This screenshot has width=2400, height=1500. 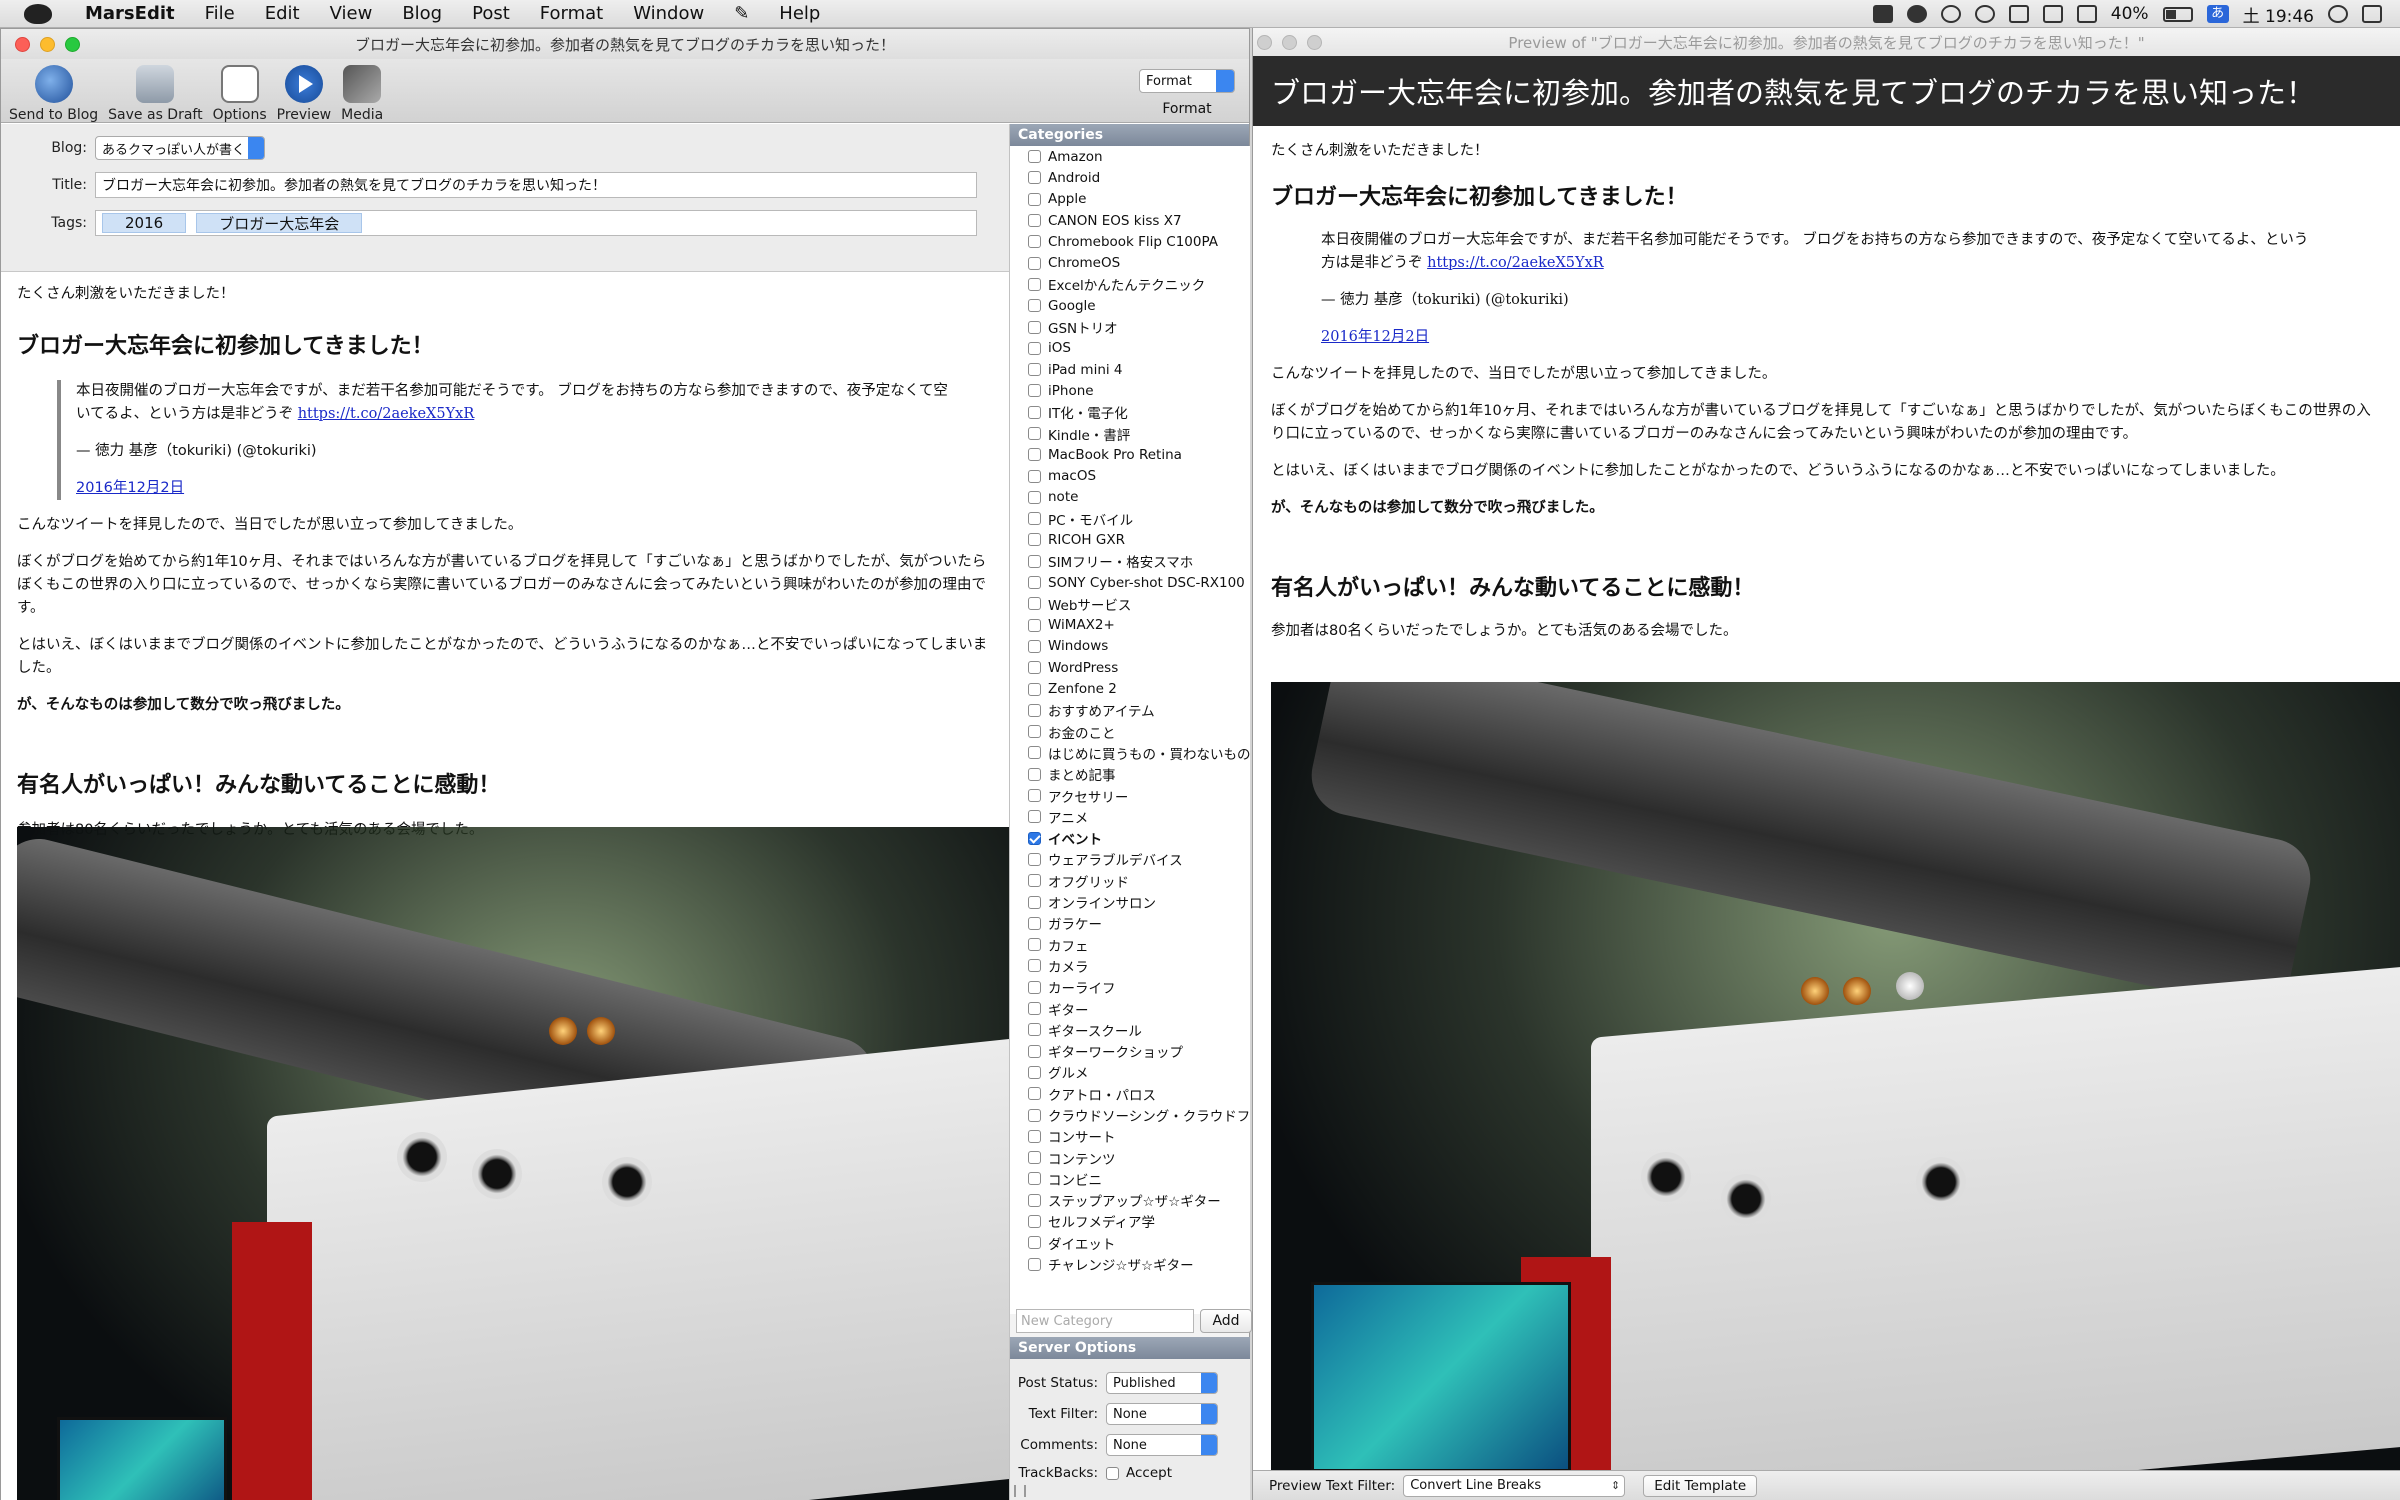 I want to click on minimize-button, so click(x=1289, y=42).